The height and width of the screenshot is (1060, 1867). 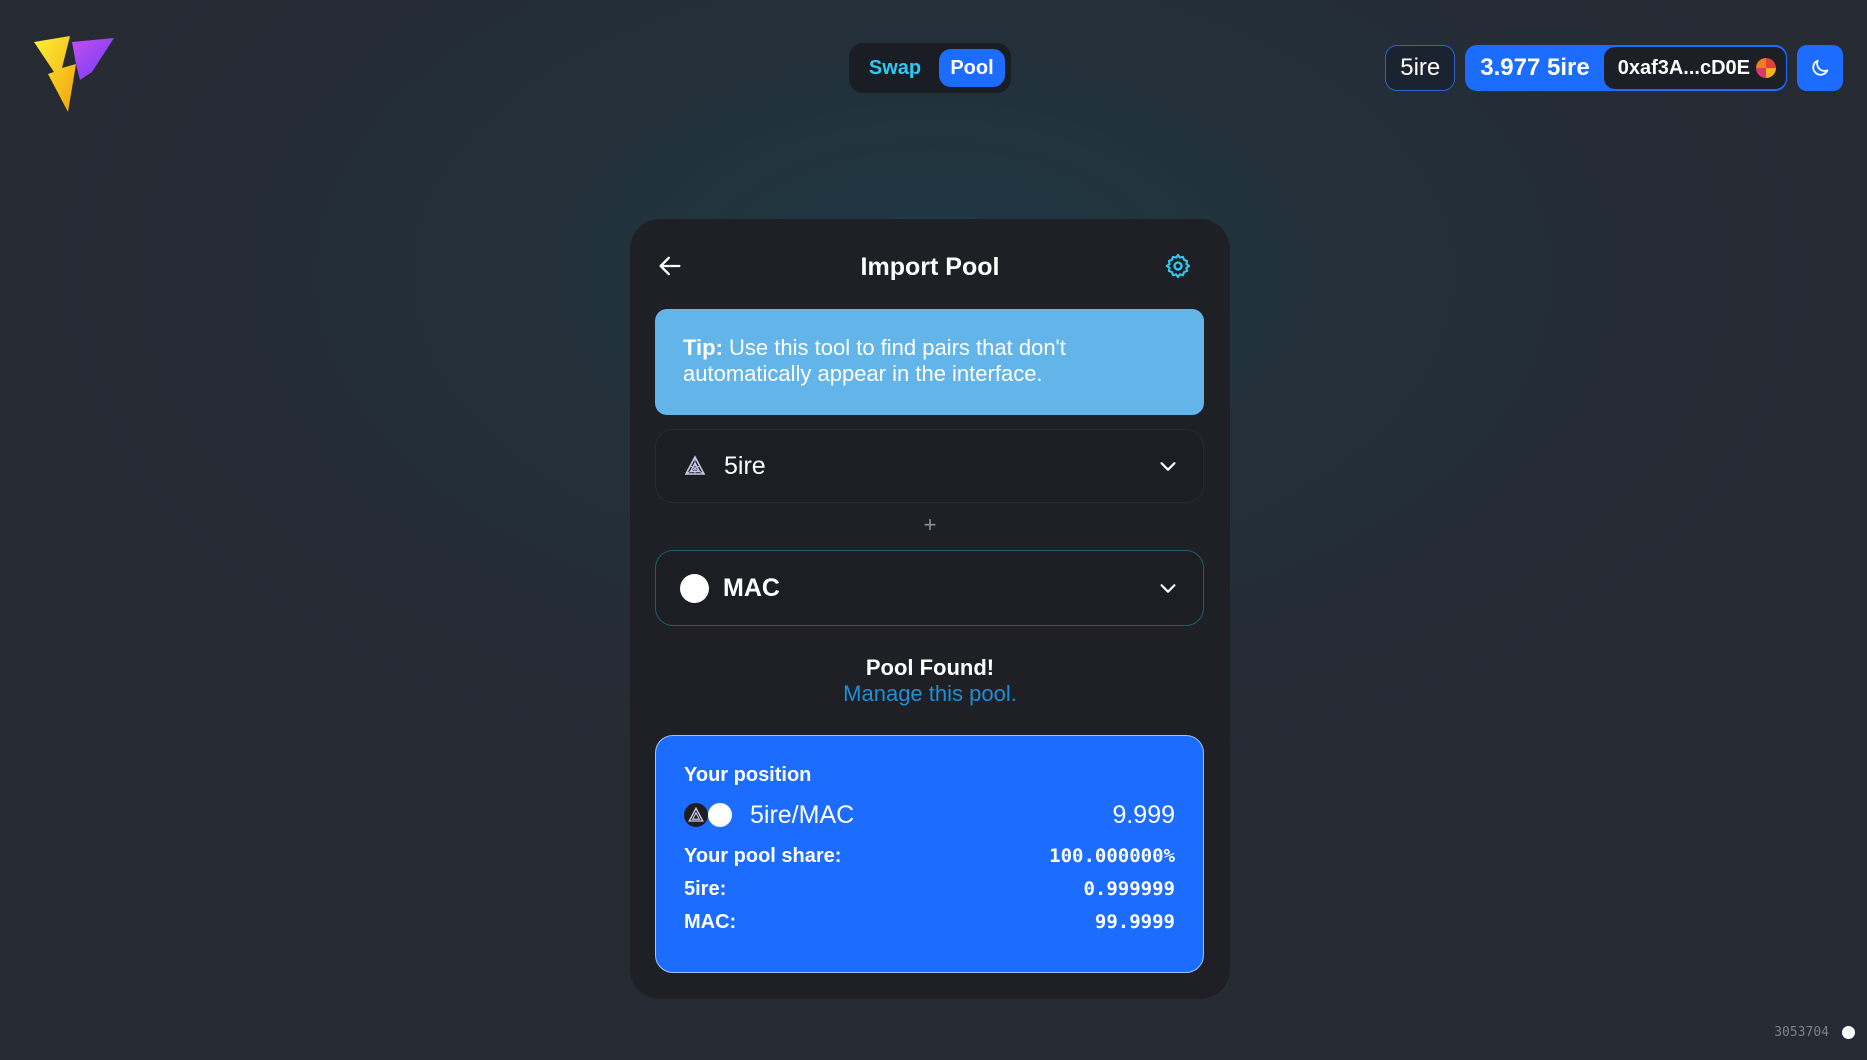 What do you see at coordinates (1683, 67) in the screenshot?
I see `wallet-address: 0xaf3A...cD0E` at bounding box center [1683, 67].